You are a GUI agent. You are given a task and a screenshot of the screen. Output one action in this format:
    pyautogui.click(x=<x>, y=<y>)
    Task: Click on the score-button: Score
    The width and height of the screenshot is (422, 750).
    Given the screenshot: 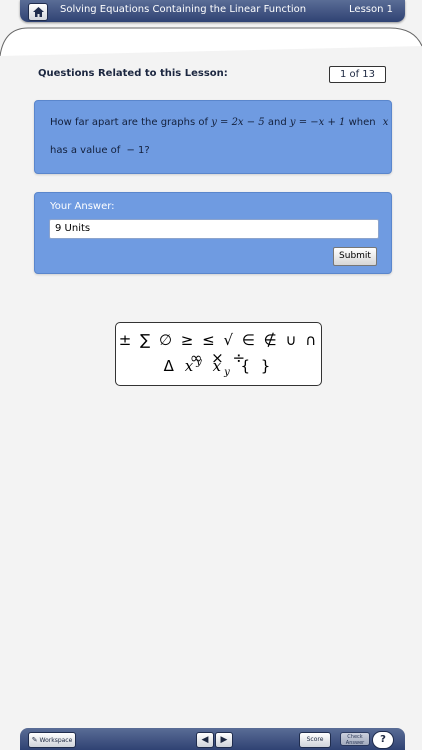 What is the action you would take?
    pyautogui.click(x=315, y=740)
    